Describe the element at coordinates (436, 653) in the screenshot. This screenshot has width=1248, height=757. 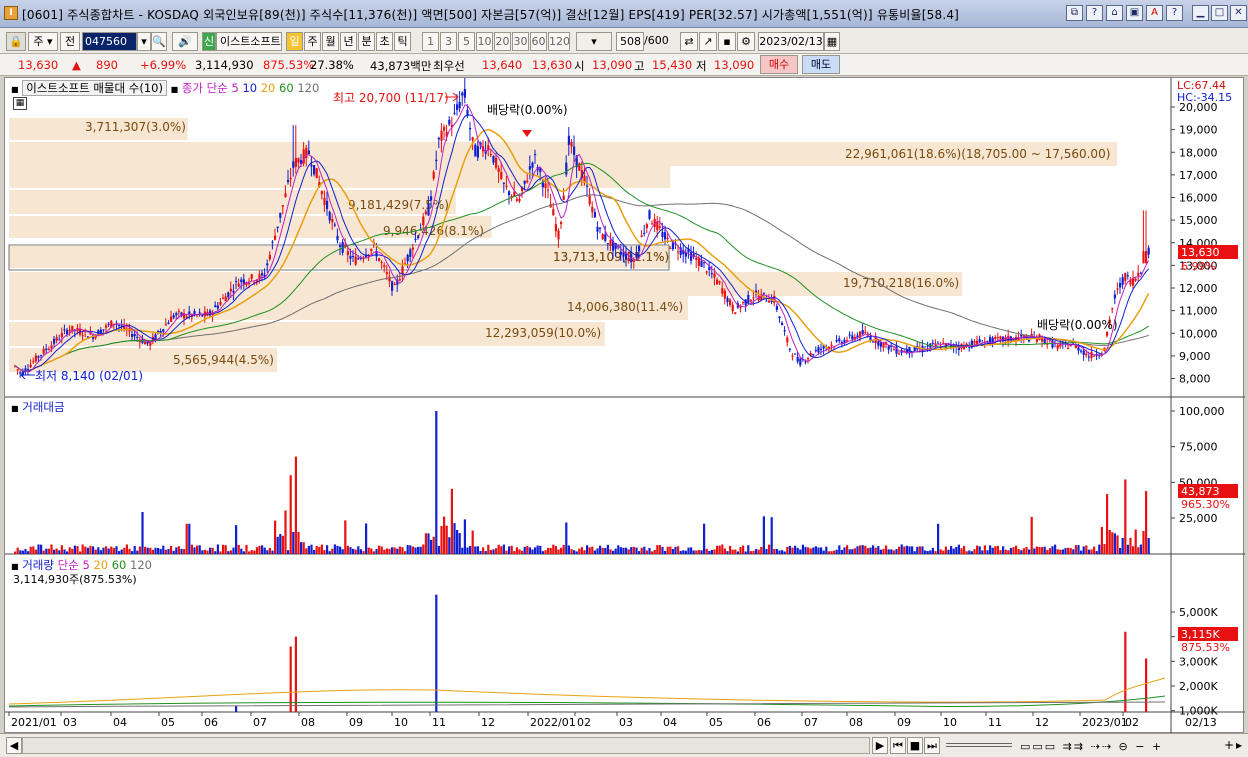
I see `volume-bar` at that location.